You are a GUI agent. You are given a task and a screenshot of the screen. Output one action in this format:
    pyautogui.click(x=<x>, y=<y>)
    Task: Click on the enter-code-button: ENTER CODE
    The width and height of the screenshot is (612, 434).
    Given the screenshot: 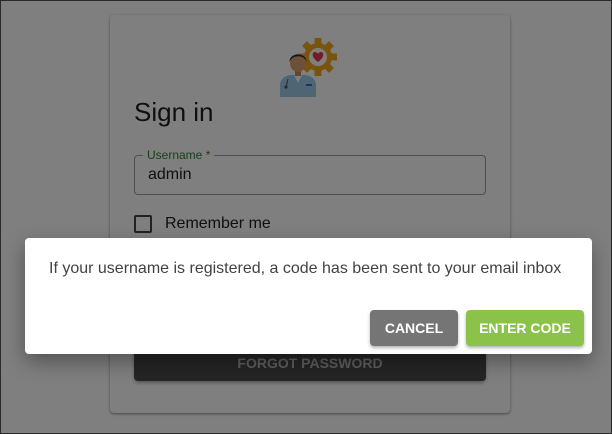 What is the action you would take?
    pyautogui.click(x=525, y=328)
    